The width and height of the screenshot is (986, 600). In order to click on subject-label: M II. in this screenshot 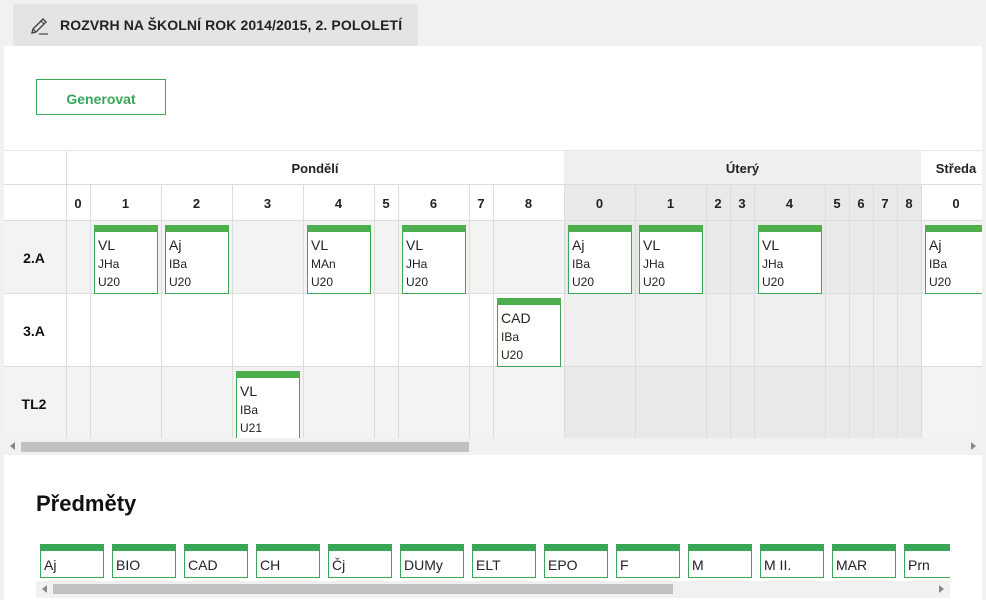, I will do `click(778, 565)`.